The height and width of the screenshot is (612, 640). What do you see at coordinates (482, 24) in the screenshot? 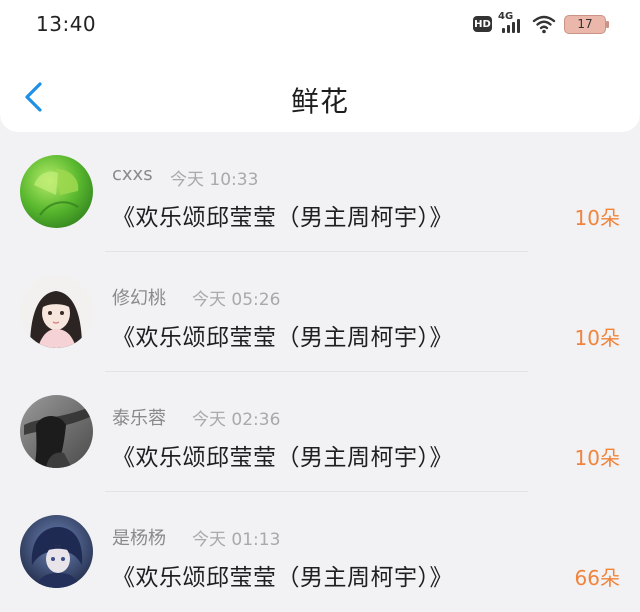
I see `hd-icon: HD` at bounding box center [482, 24].